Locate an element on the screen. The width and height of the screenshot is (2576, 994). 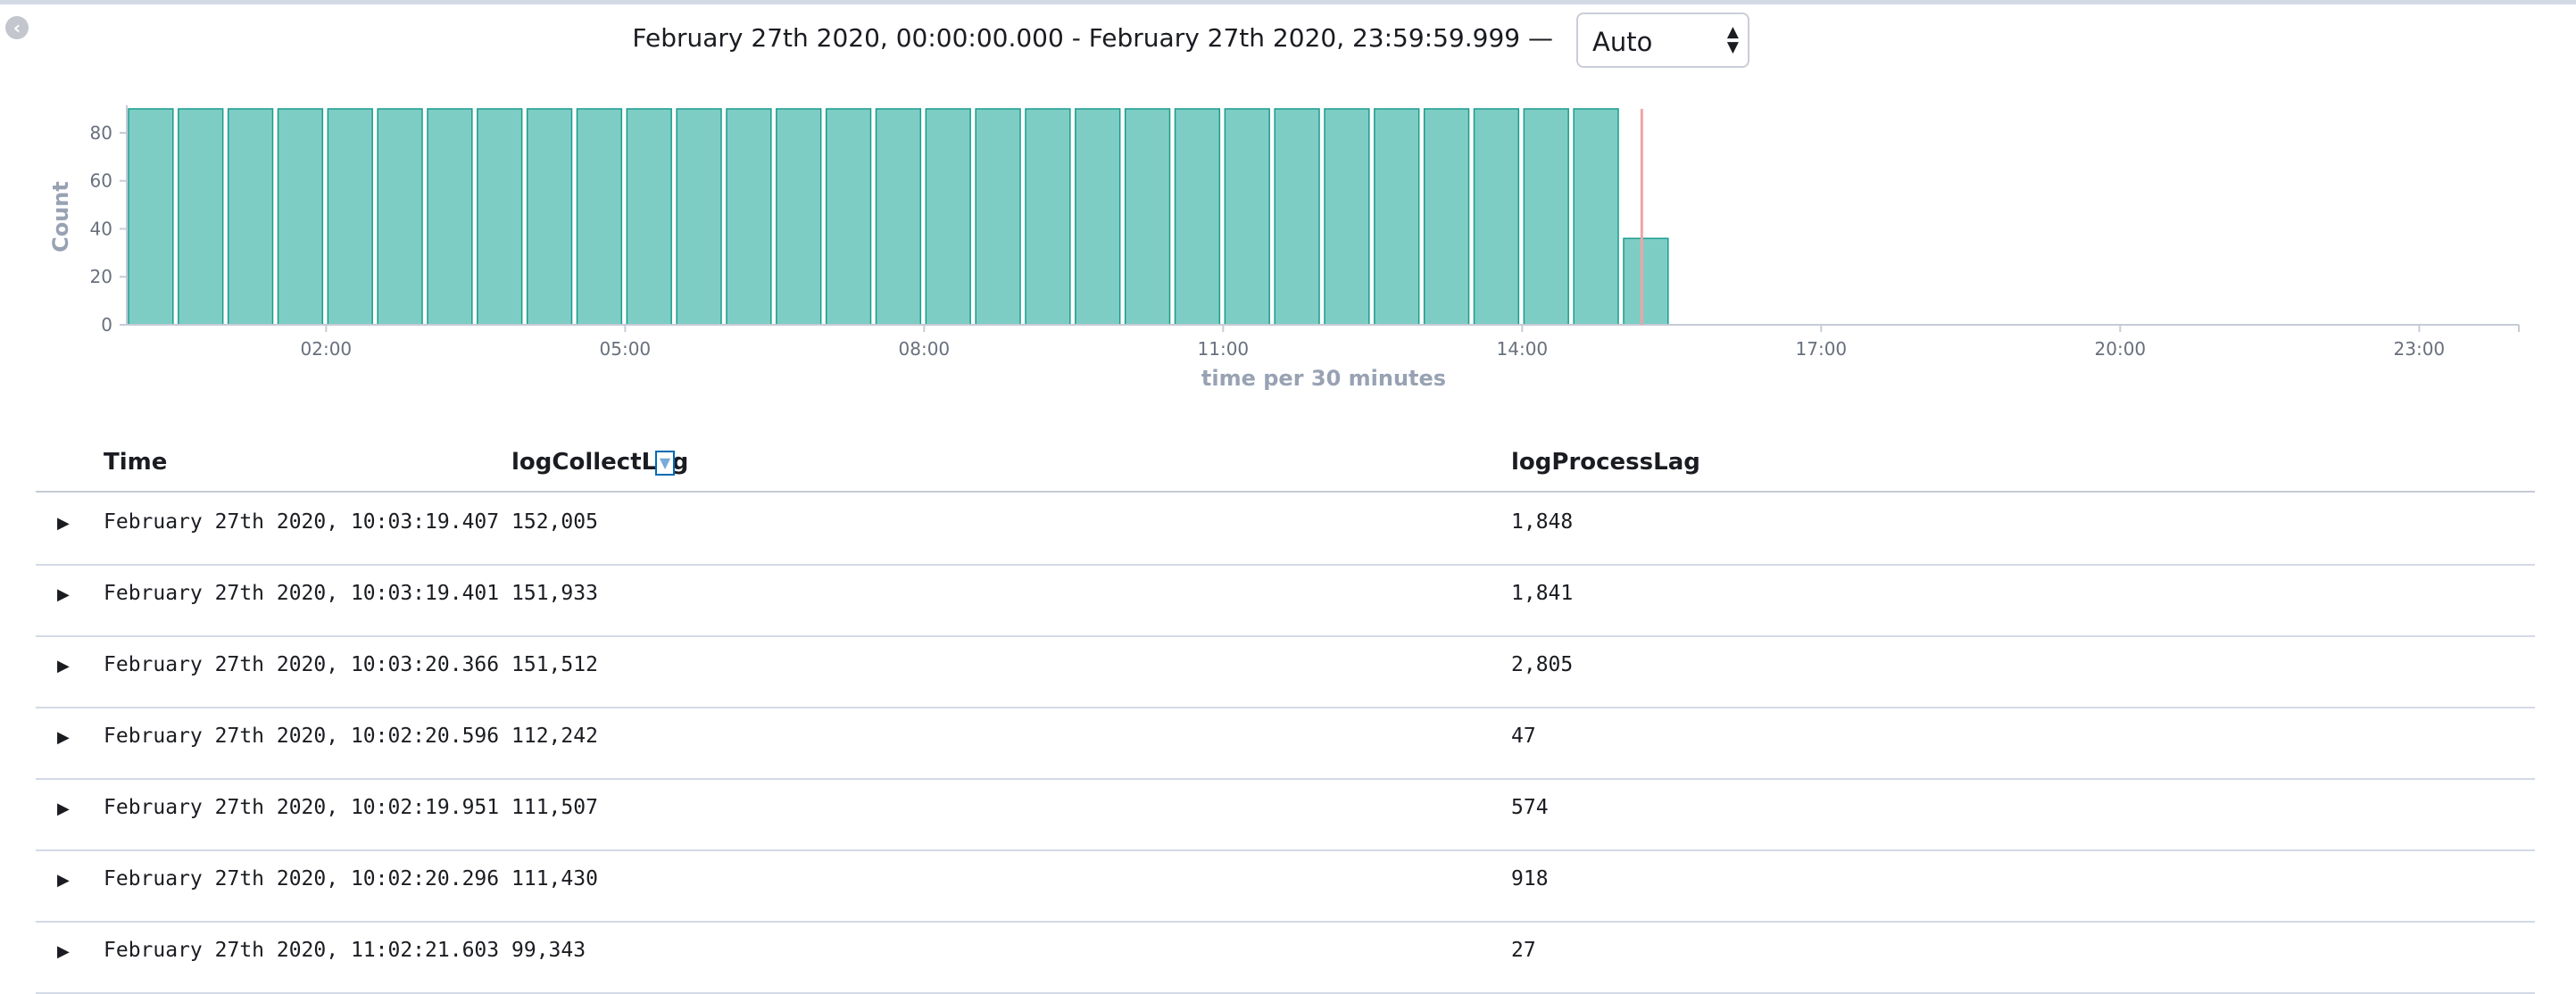
cell-time: February 27th 2020, 10:02:20.296 is located at coordinates (302, 878).